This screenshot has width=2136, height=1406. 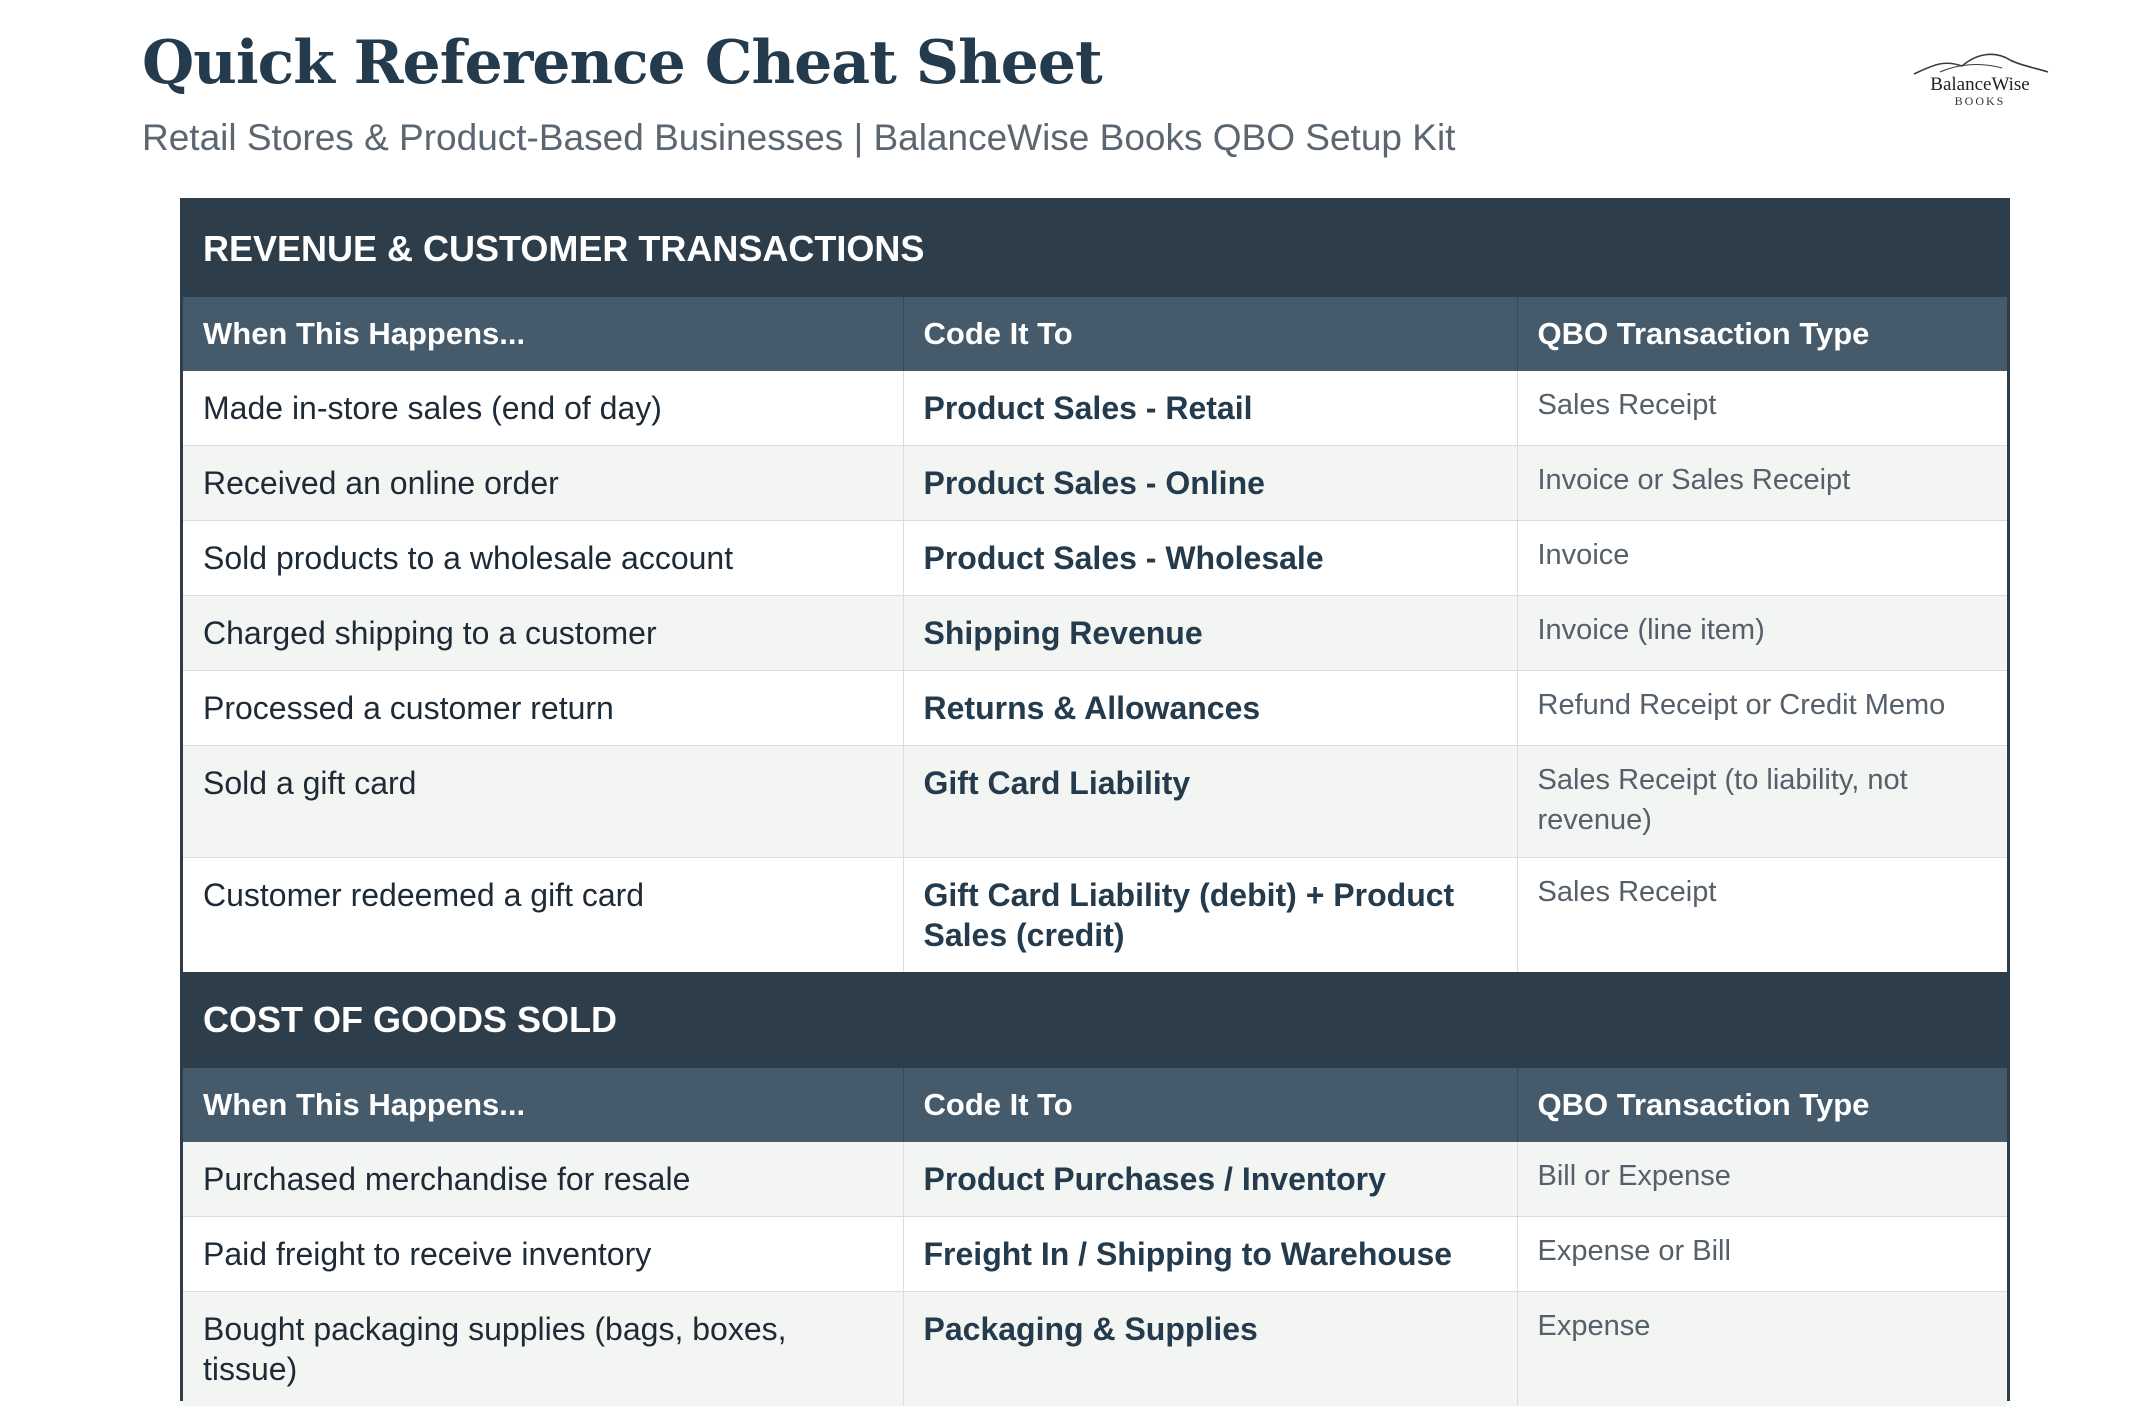 I want to click on page-title: Quick Reference Cheat Sheet, so click(x=622, y=63).